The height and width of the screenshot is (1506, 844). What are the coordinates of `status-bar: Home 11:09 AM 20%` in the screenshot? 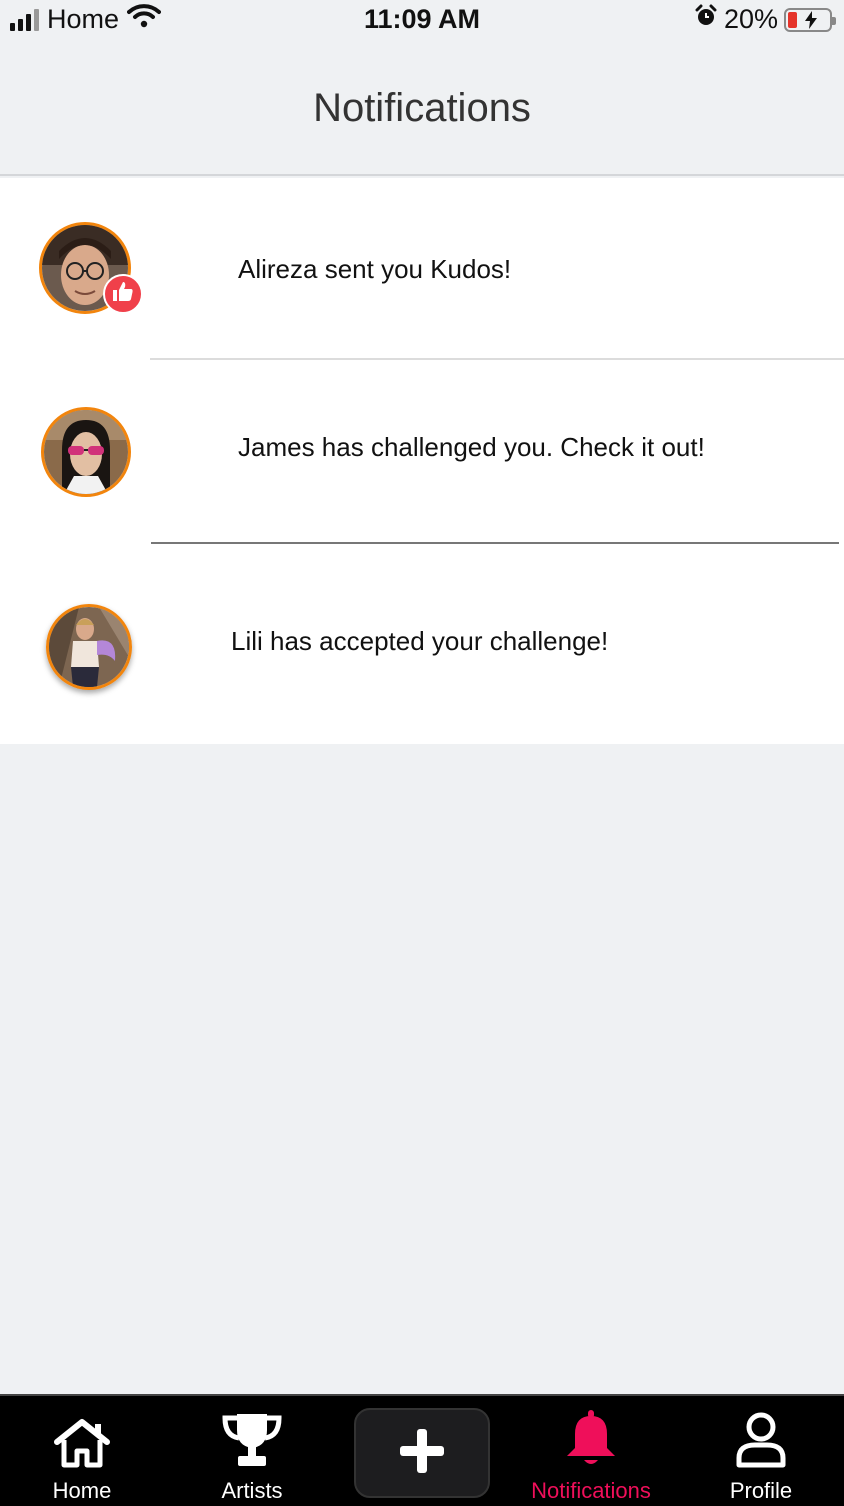 It's located at (422, 22).